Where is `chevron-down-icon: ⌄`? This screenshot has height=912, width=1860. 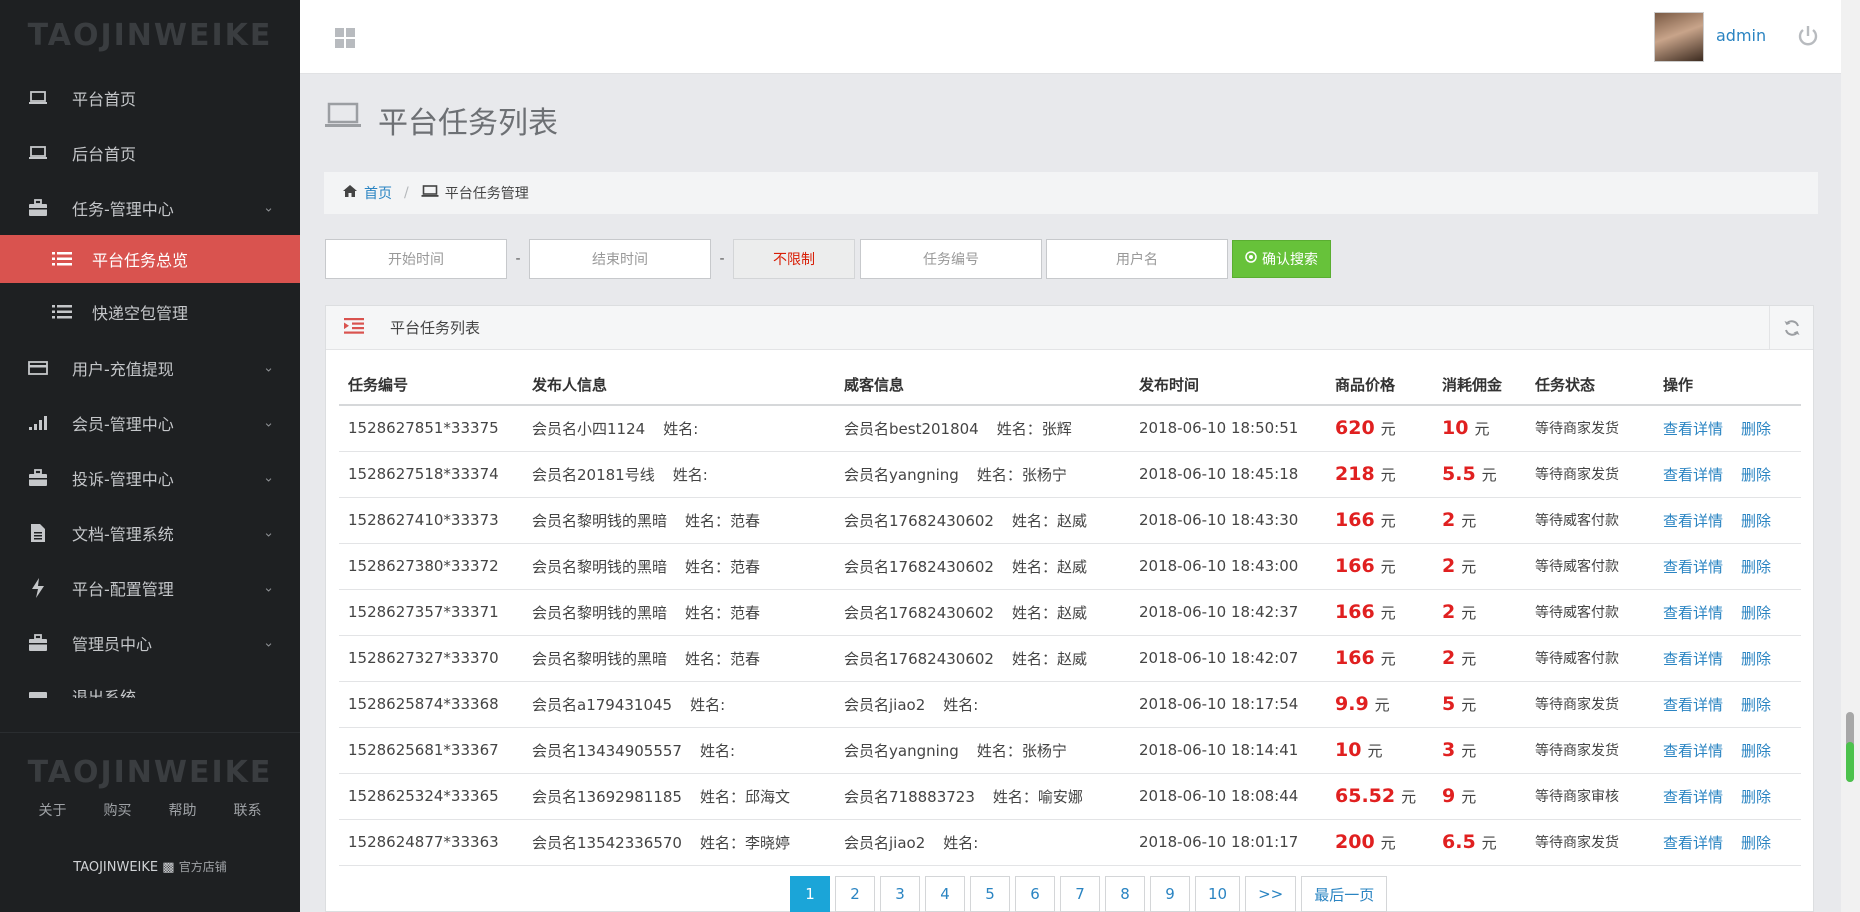
chevron-down-icon: ⌄ is located at coordinates (268, 642).